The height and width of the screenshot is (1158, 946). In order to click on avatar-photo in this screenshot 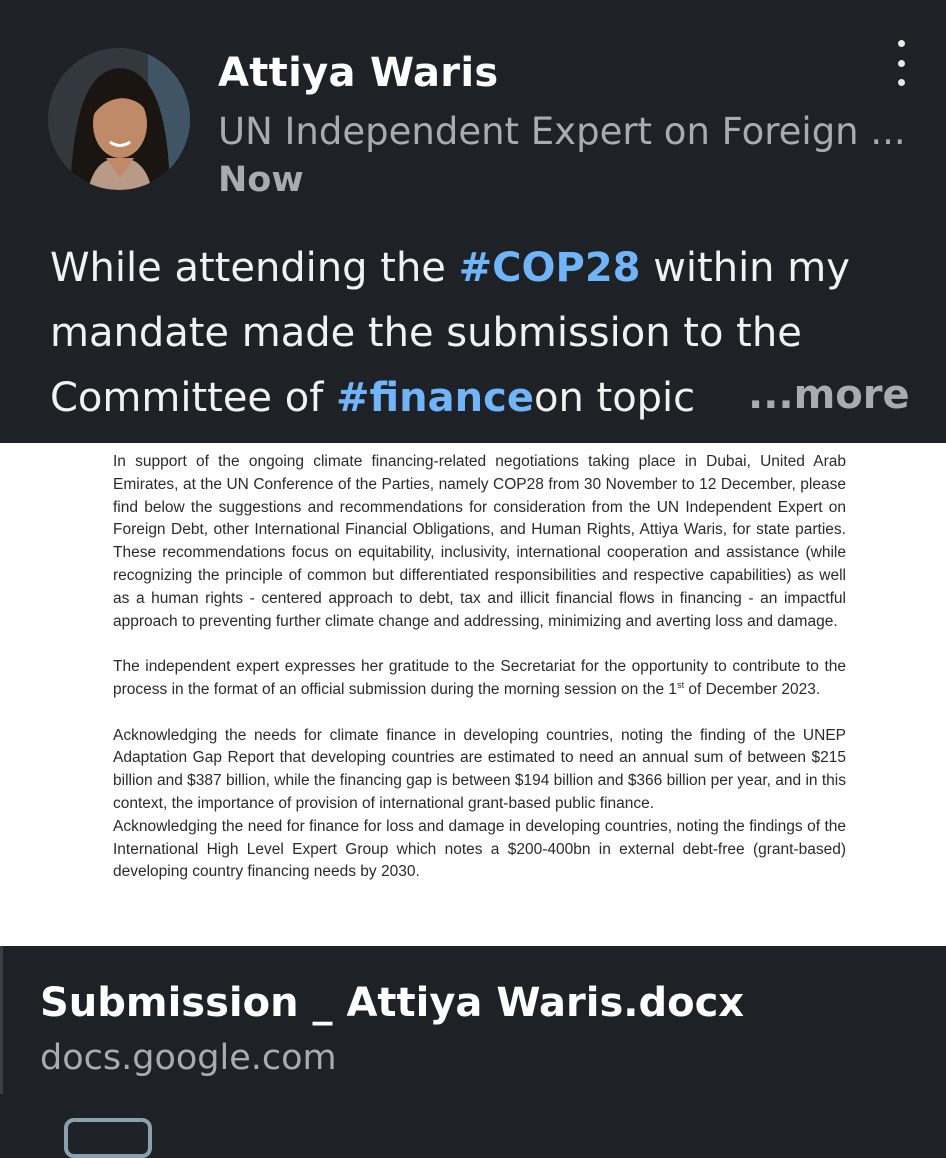, I will do `click(119, 119)`.